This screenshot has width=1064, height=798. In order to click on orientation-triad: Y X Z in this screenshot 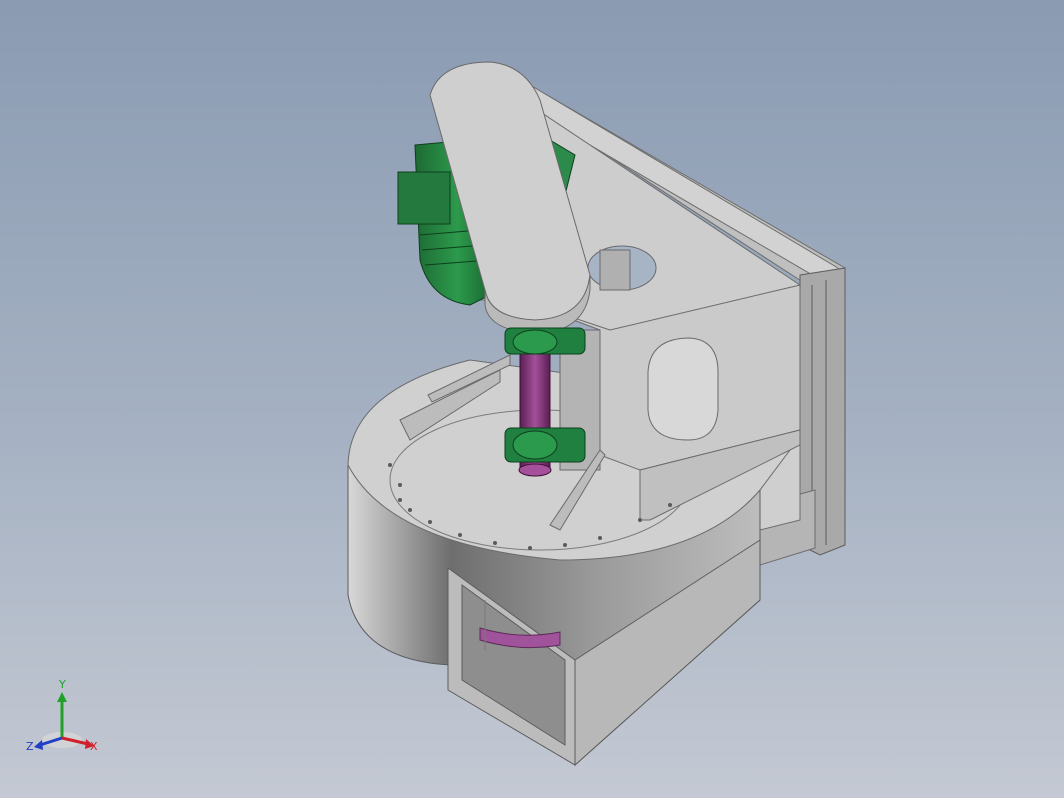, I will do `click(69, 719)`.